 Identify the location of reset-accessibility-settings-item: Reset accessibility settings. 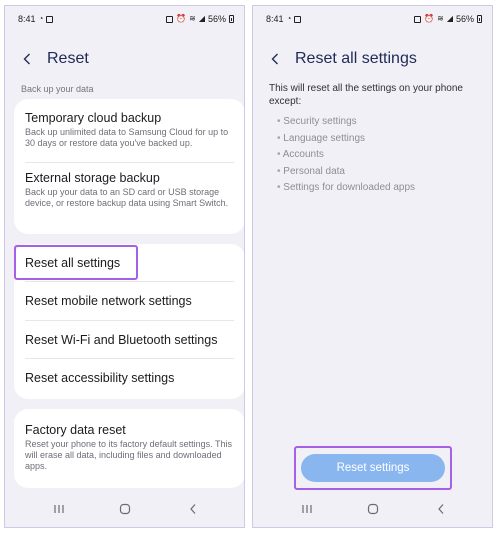
(129, 378).